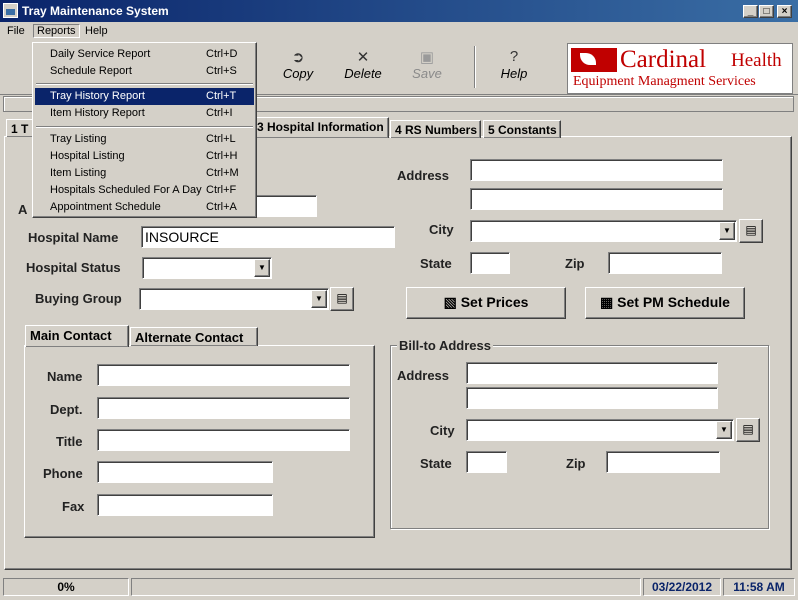  I want to click on menu-help: Help, so click(96, 31).